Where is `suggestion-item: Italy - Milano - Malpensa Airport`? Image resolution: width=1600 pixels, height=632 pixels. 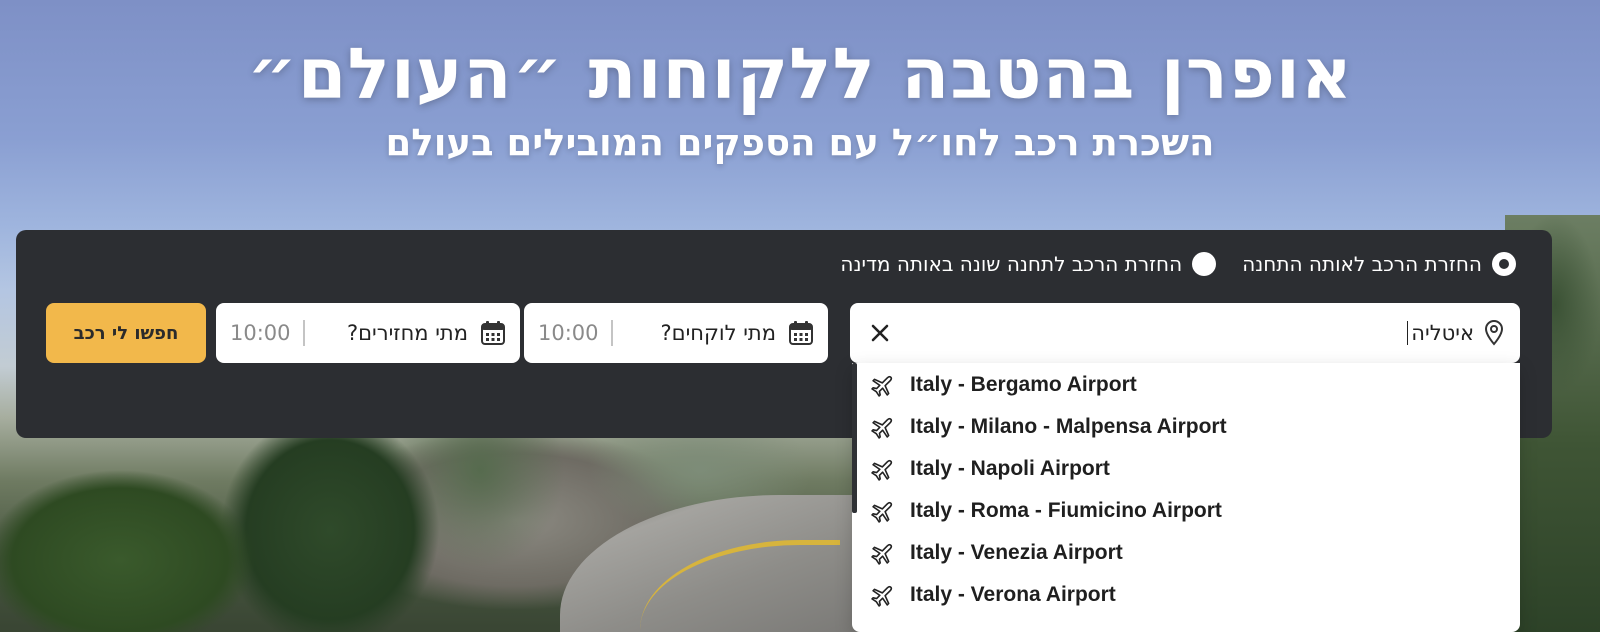
suggestion-item: Italy - Milano - Malpensa Airport is located at coordinates (1048, 427).